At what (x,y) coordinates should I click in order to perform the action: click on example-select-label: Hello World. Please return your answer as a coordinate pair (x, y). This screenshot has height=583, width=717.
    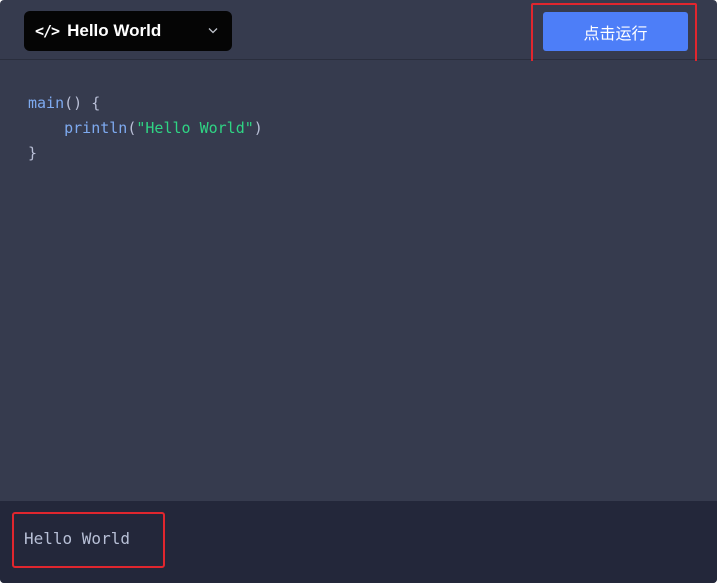
    Looking at the image, I should click on (114, 30).